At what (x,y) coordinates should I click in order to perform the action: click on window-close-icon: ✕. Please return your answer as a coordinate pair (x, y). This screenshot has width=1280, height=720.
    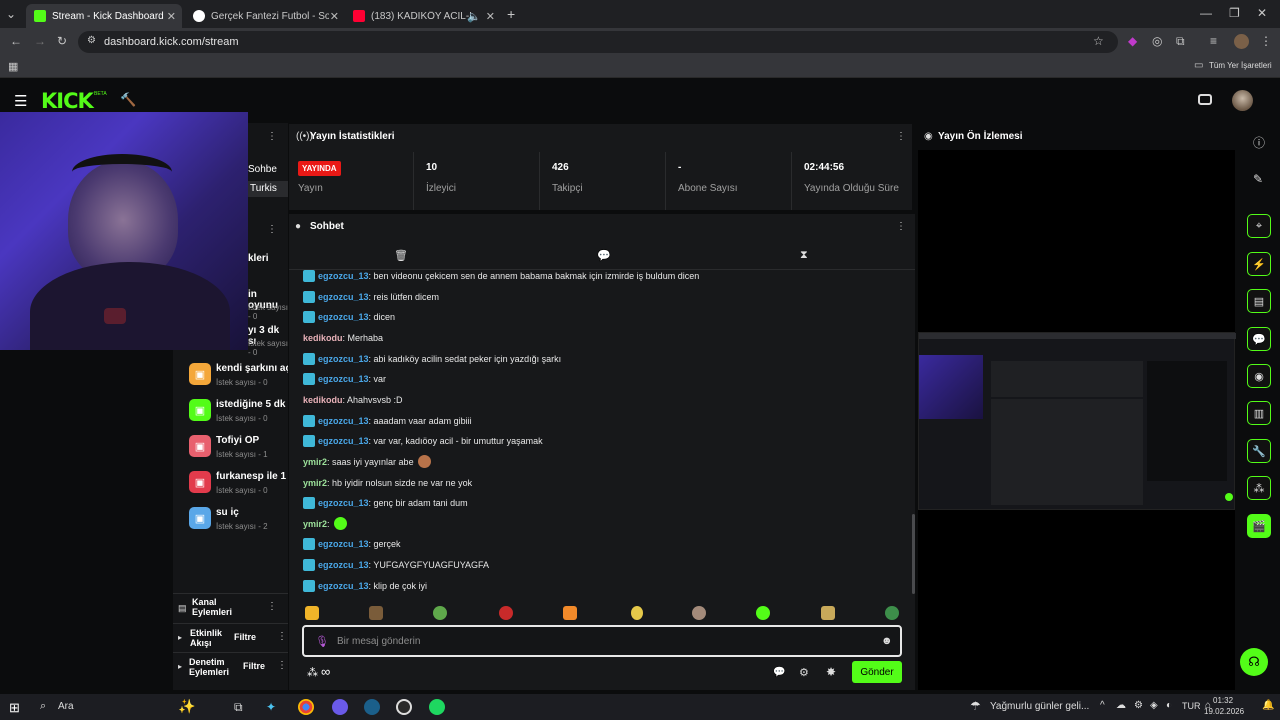
    Looking at the image, I should click on (1262, 13).